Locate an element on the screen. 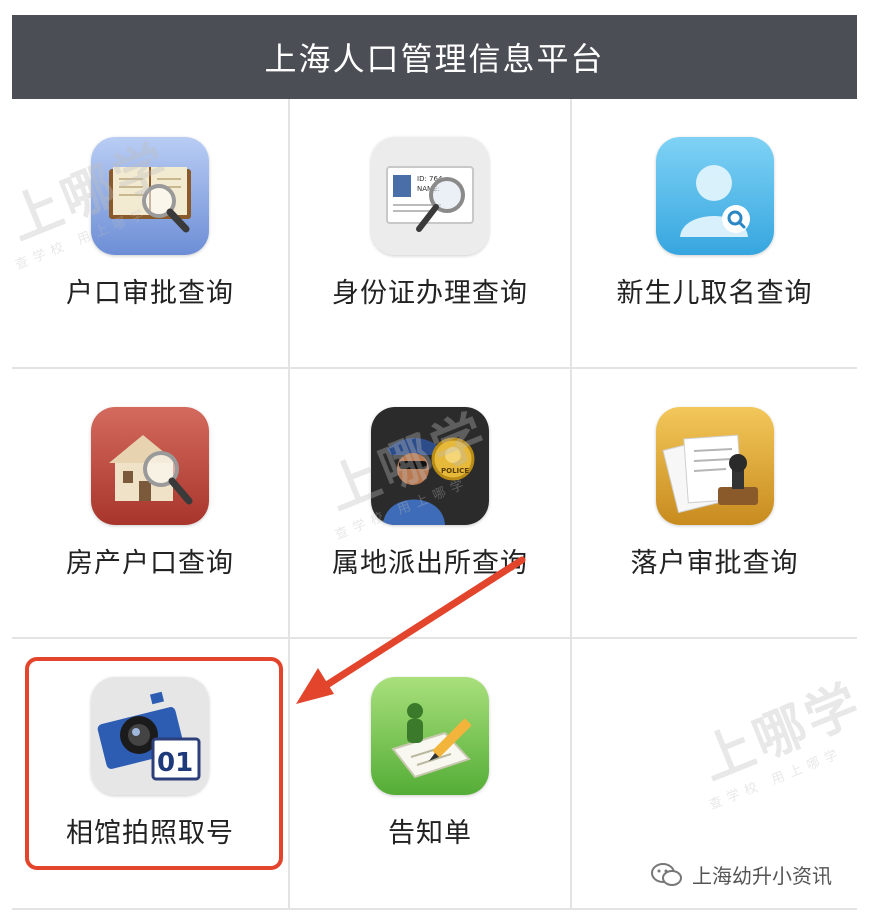 The height and width of the screenshot is (915, 873). service-label: 新生儿取名查询 is located at coordinates (714, 293).